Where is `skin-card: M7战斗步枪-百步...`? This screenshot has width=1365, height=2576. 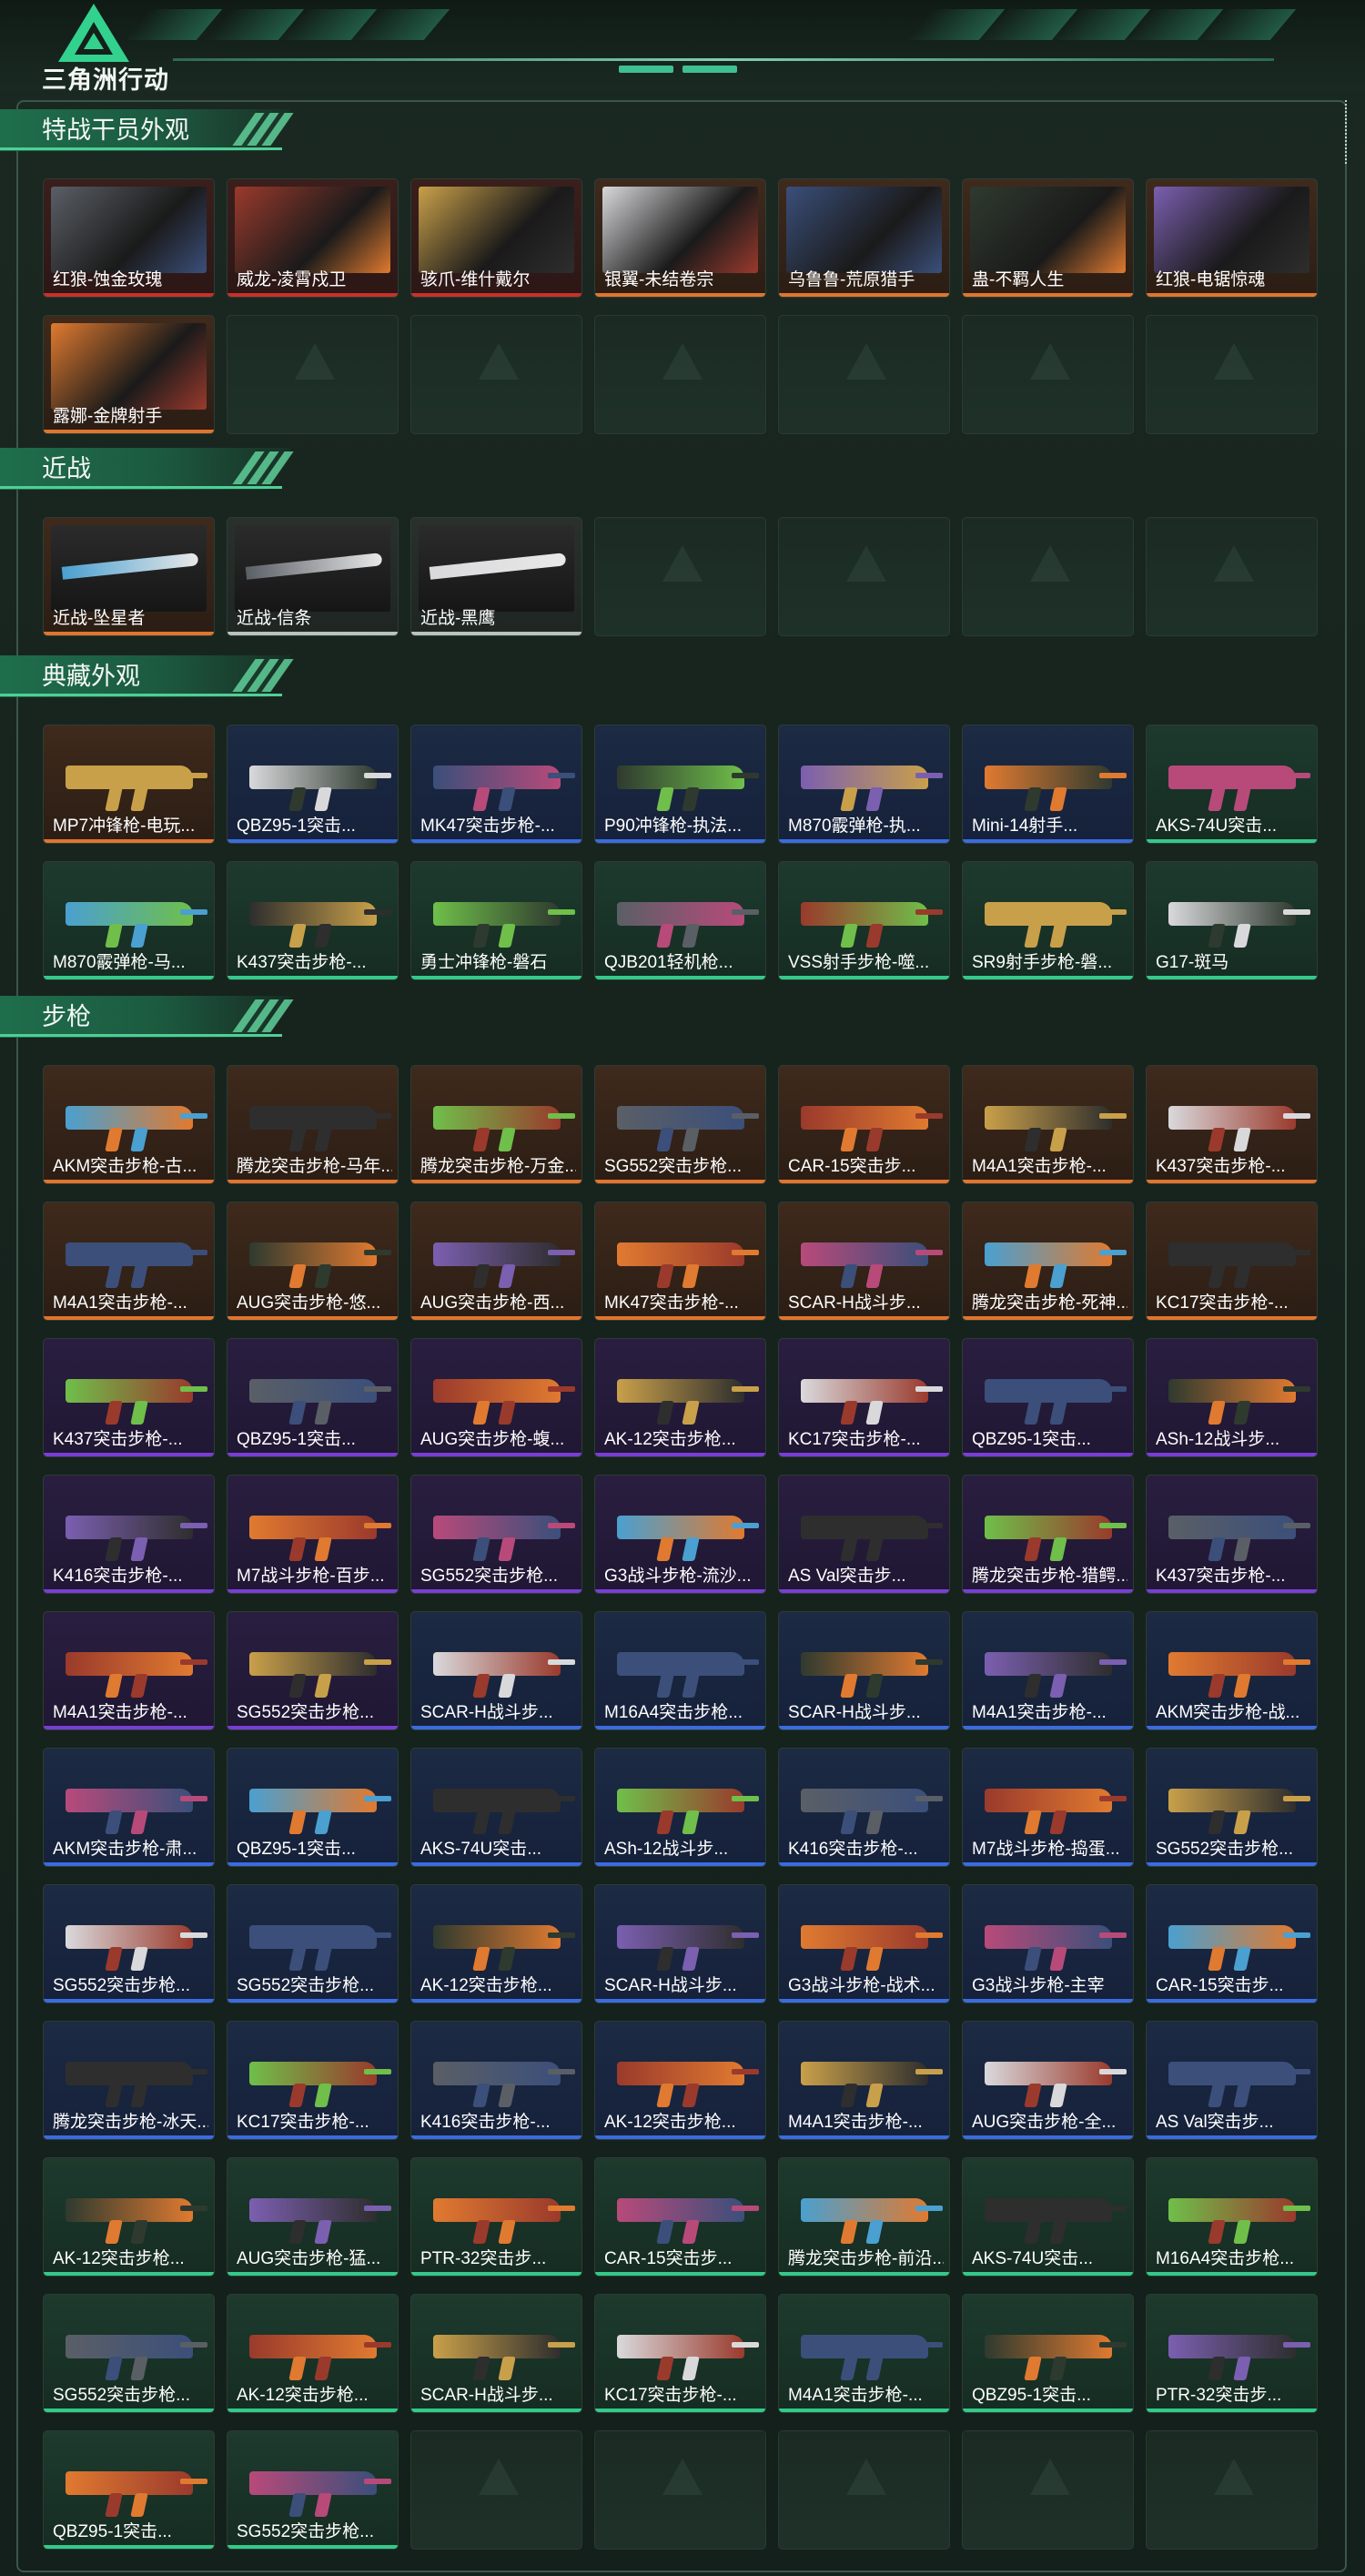 skin-card: M7战斗步枪-百步... is located at coordinates (313, 1534).